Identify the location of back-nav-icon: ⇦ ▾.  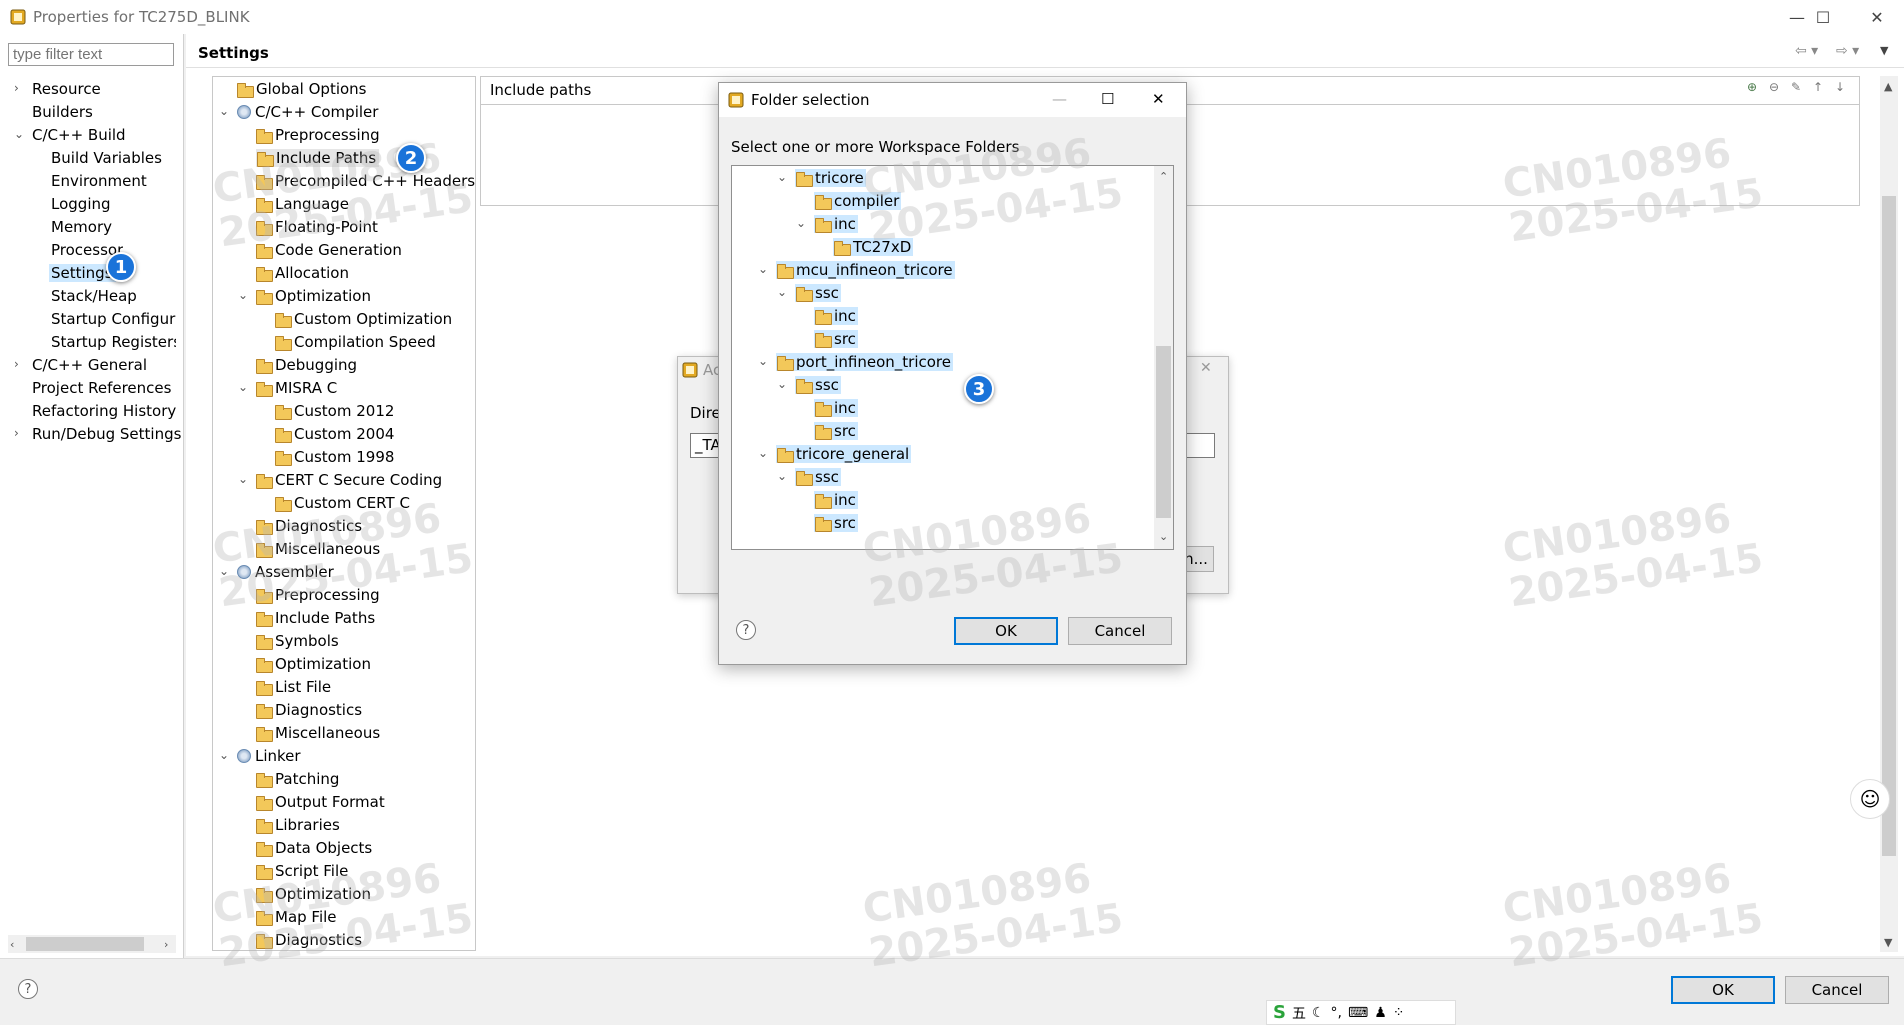
(1806, 51).